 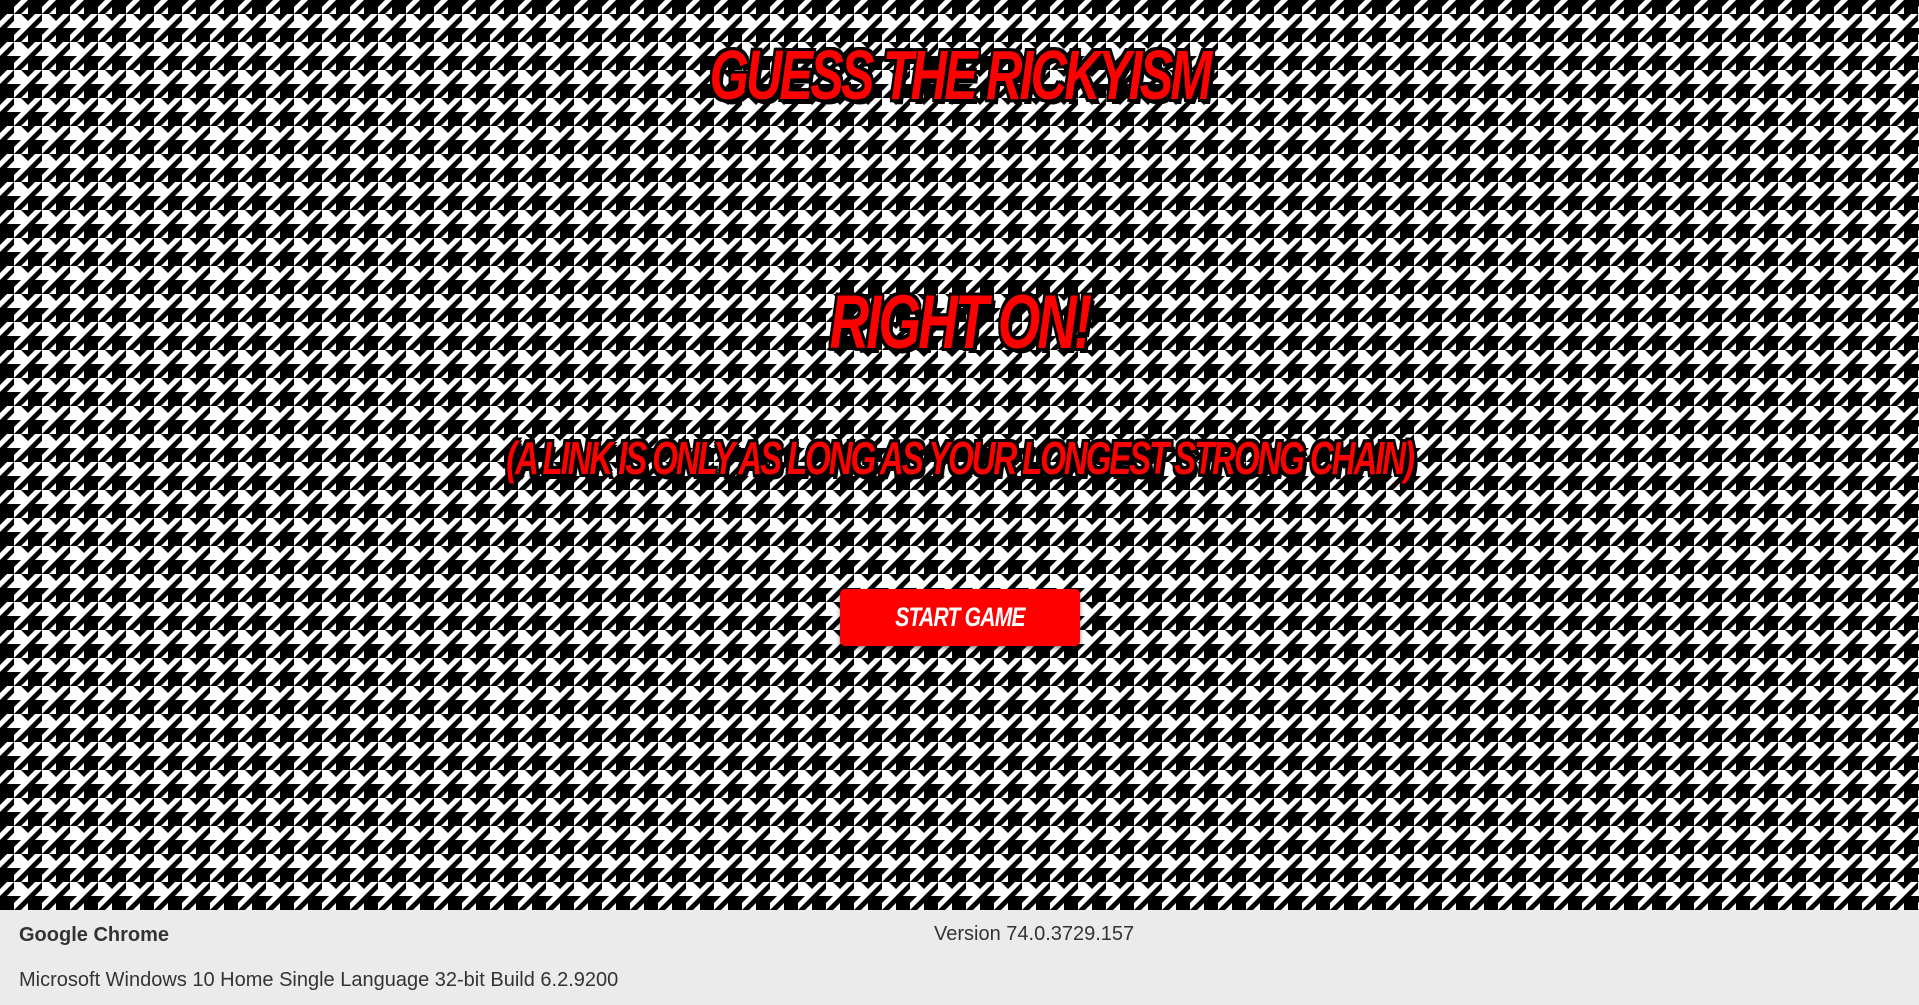 What do you see at coordinates (961, 75) in the screenshot?
I see `game-title: GUESS THE RICKYISM` at bounding box center [961, 75].